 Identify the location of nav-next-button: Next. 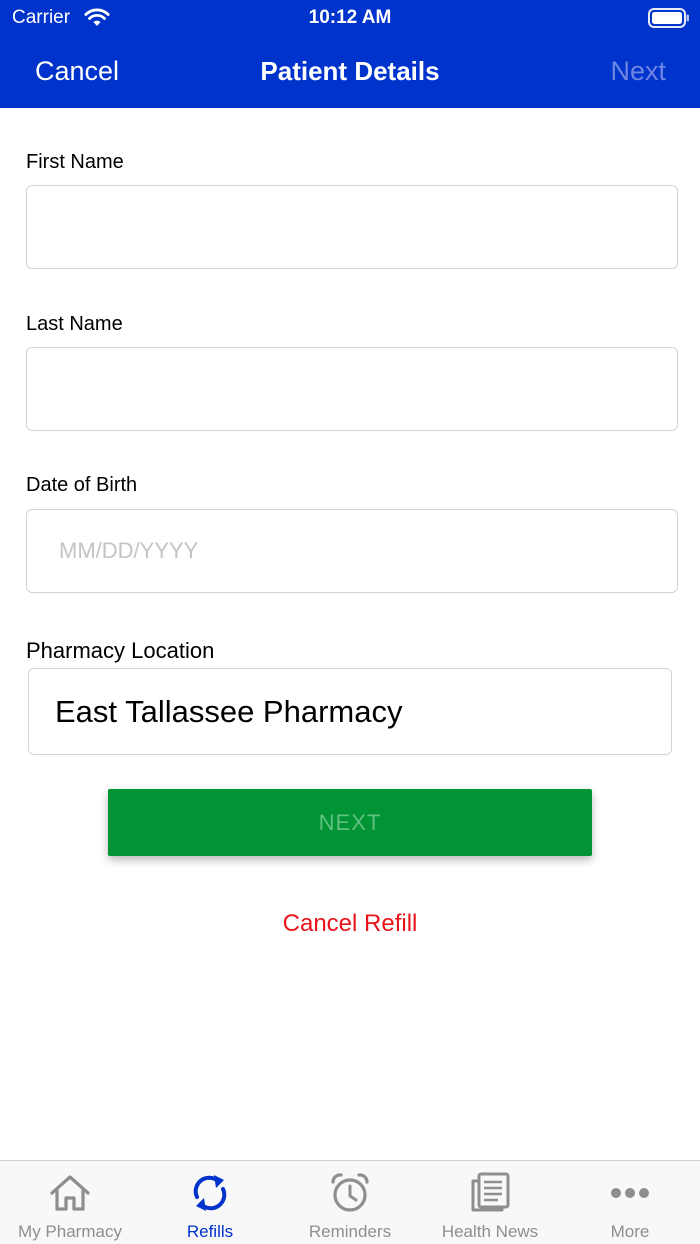
(638, 71).